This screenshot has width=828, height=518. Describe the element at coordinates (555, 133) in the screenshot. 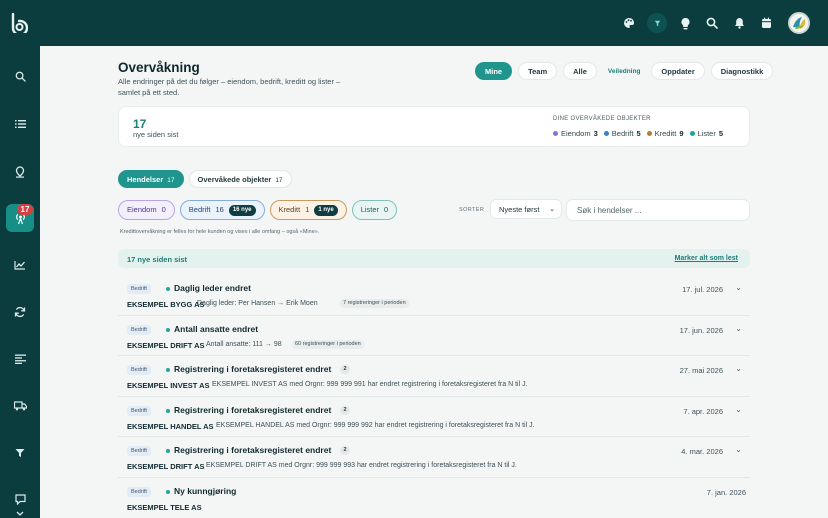

I see `eiendom-dot` at that location.